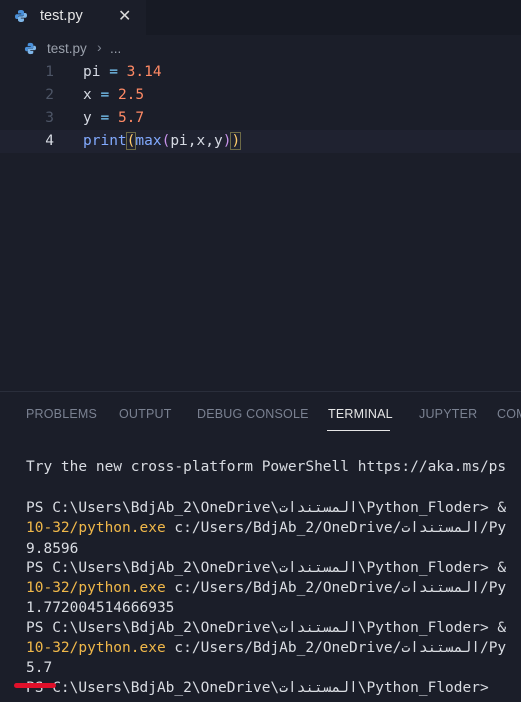  I want to click on line-number: 2, so click(49, 95).